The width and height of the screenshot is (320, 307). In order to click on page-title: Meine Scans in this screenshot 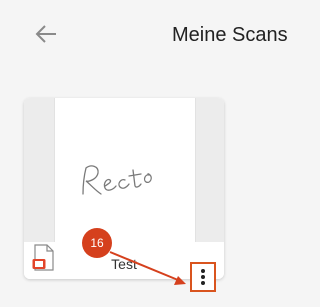, I will do `click(230, 35)`.